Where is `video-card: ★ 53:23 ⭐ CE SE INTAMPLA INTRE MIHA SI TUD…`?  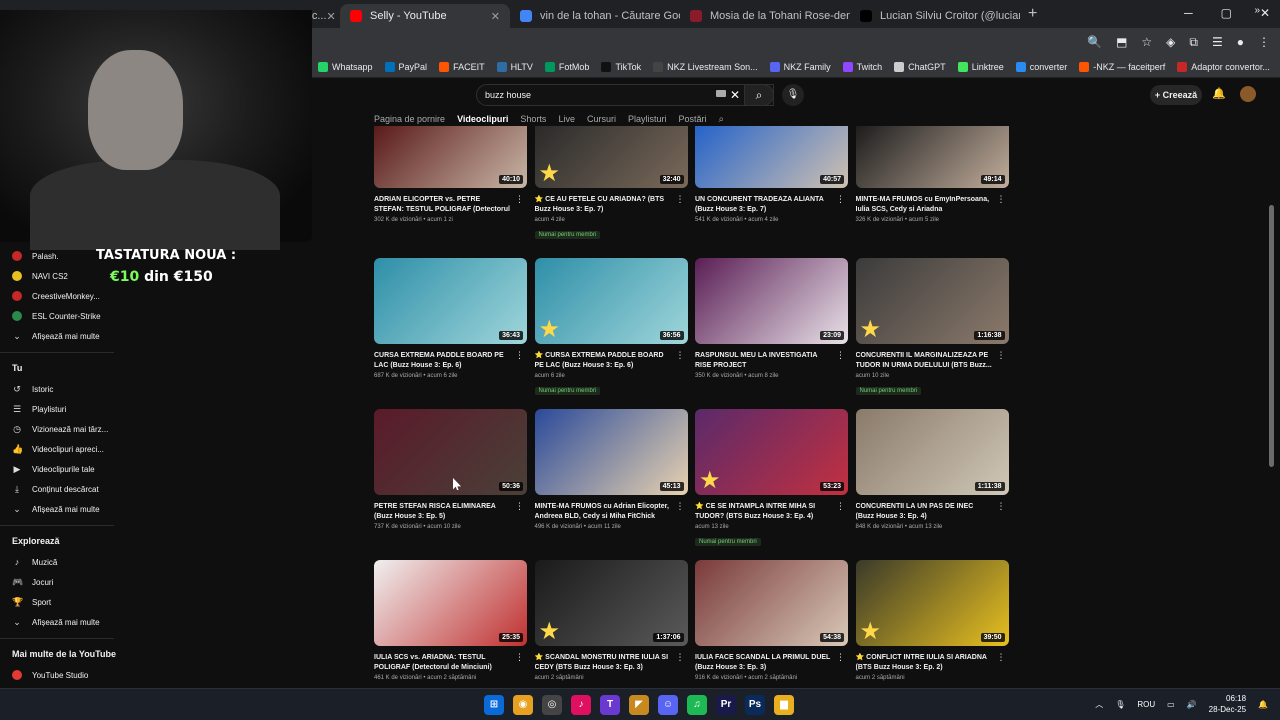
video-card: ★ 53:23 ⭐ CE SE INTAMPLA INTRE MIHA SI TUD… is located at coordinates (771, 478).